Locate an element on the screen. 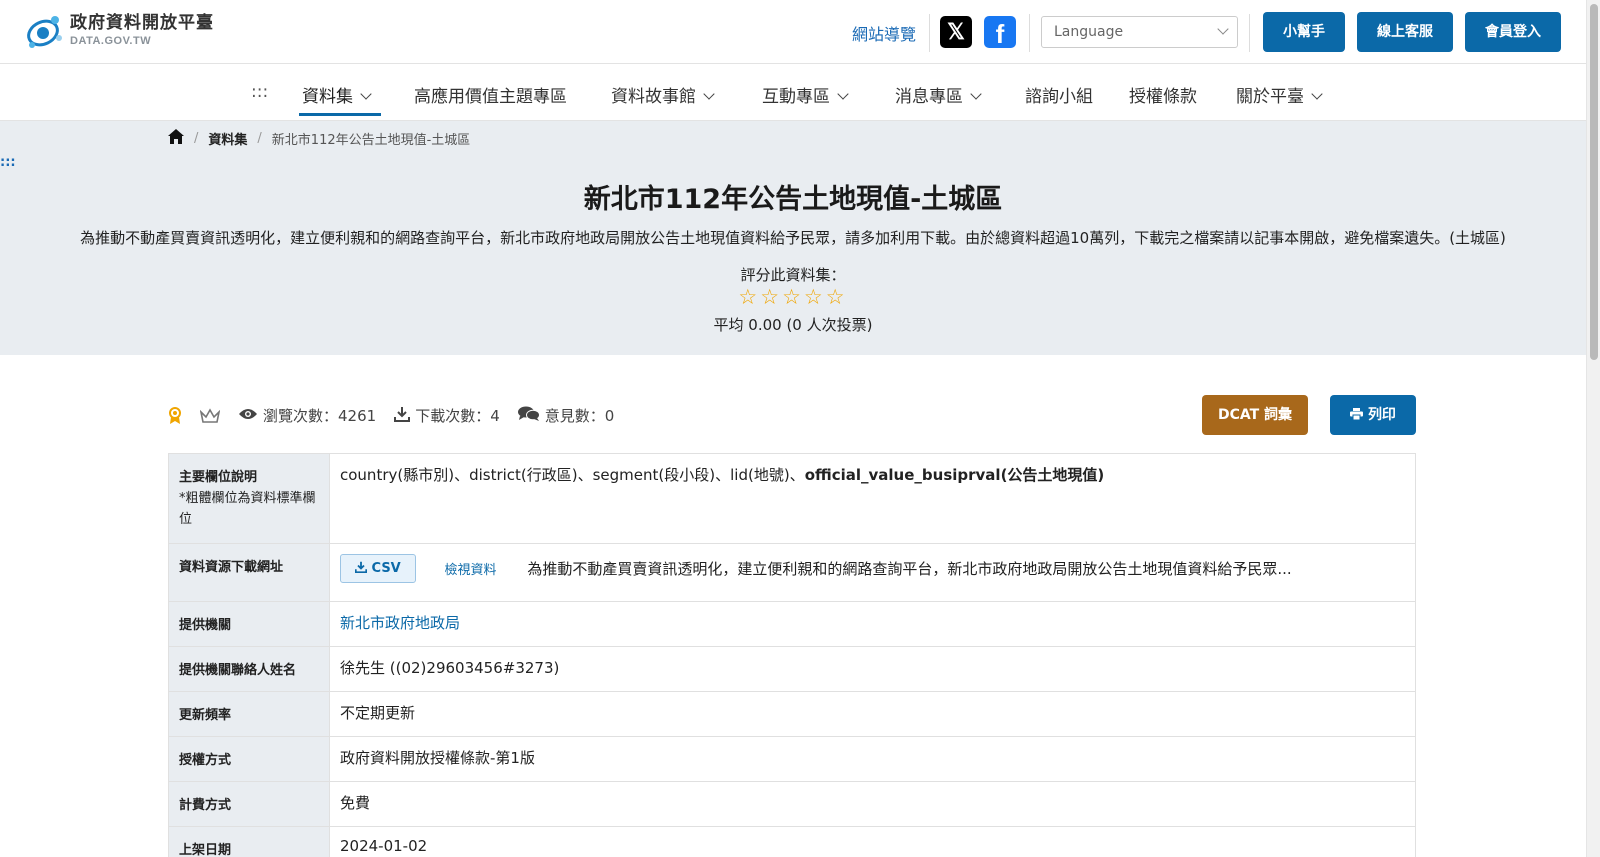 The height and width of the screenshot is (857, 1600). logo-icon is located at coordinates (44, 31).